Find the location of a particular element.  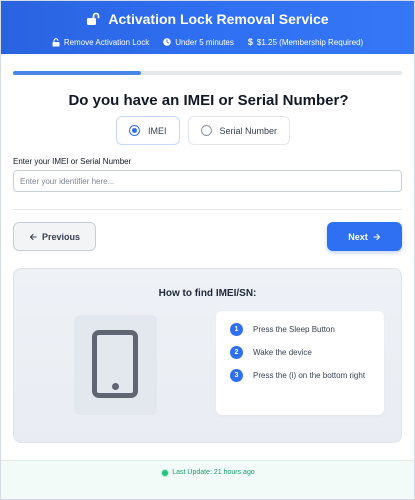

next-button: Next is located at coordinates (364, 236).